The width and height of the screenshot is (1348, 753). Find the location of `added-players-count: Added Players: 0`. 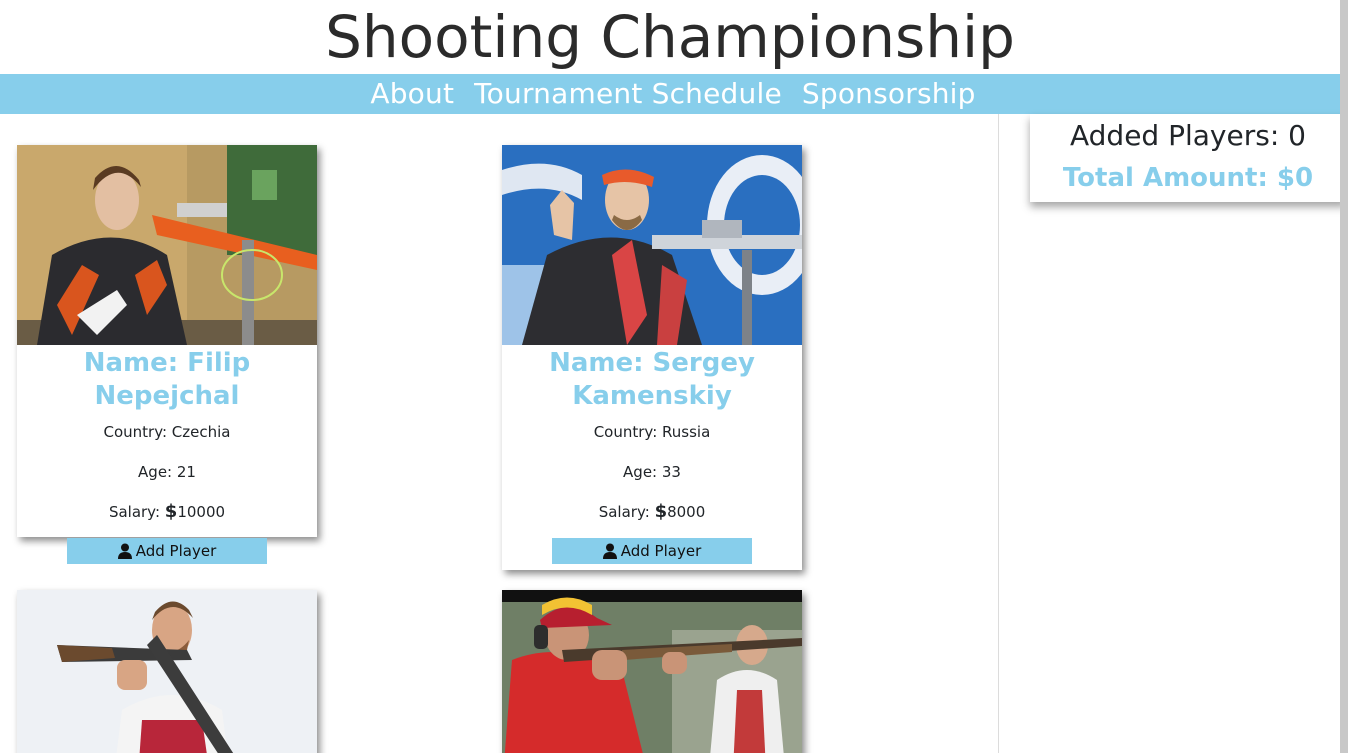

added-players-count: Added Players: 0 is located at coordinates (1188, 135).